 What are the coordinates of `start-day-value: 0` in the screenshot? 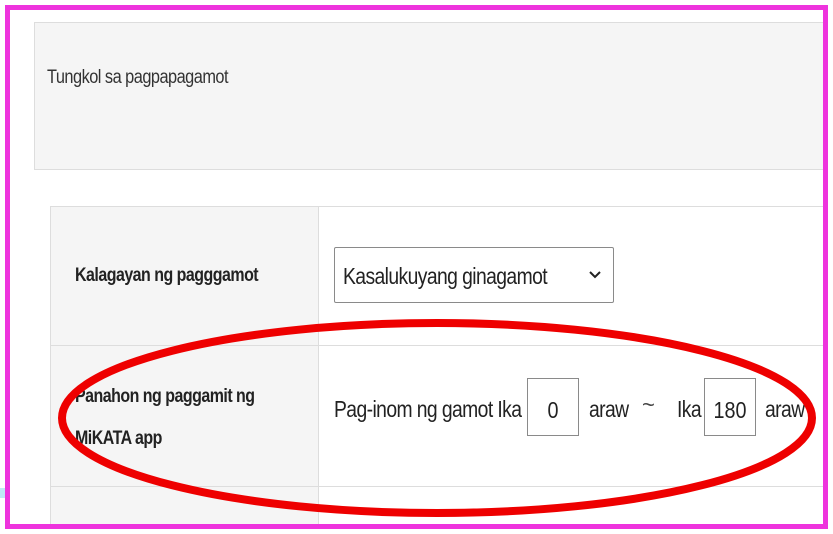 It's located at (553, 410).